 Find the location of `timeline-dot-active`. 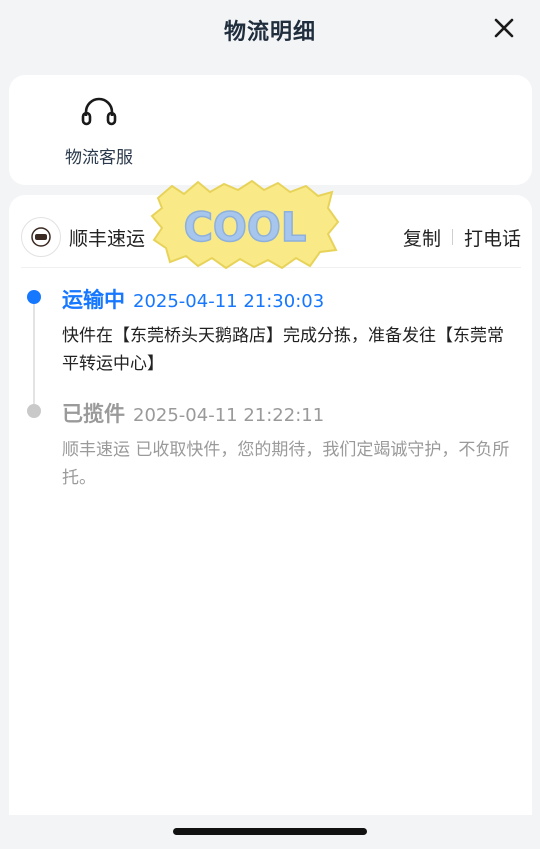

timeline-dot-active is located at coordinates (34, 297).